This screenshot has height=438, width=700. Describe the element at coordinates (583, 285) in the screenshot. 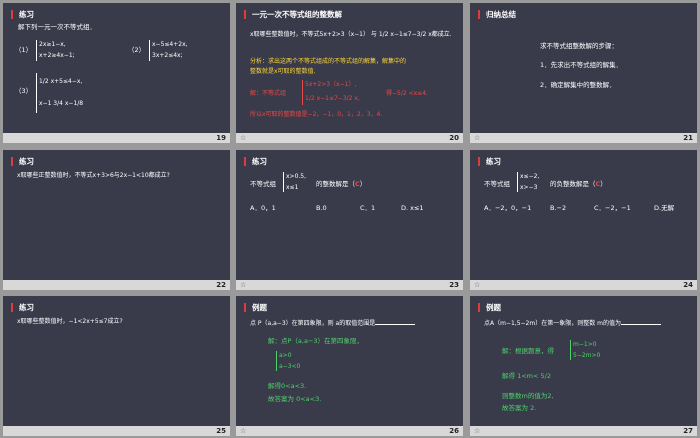

I see `slide-footer: ☆ 24` at that location.